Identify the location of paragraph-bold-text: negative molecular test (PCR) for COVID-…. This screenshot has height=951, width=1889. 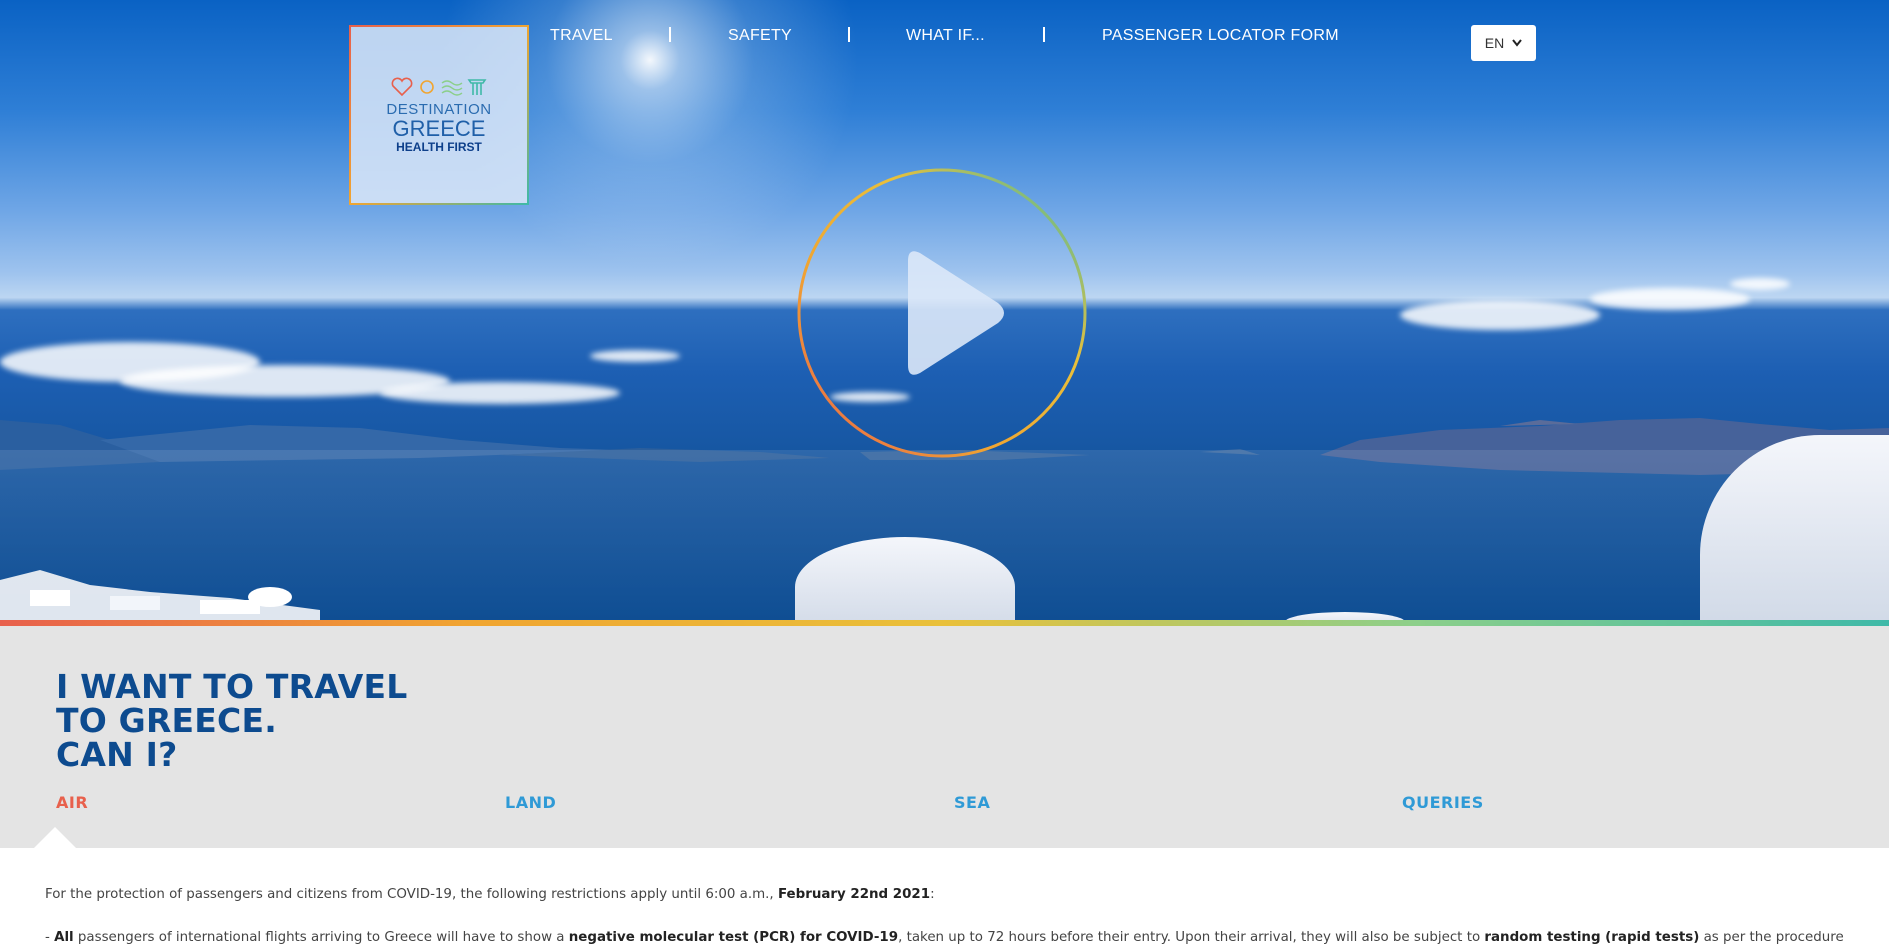
(733, 937).